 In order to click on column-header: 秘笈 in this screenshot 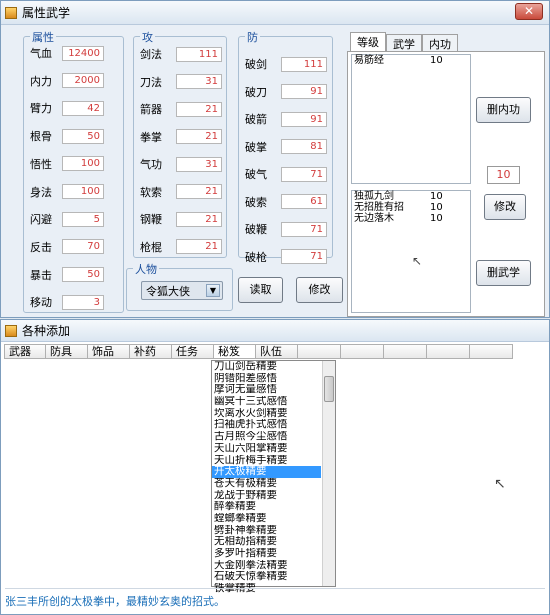, I will do `click(235, 351)`.